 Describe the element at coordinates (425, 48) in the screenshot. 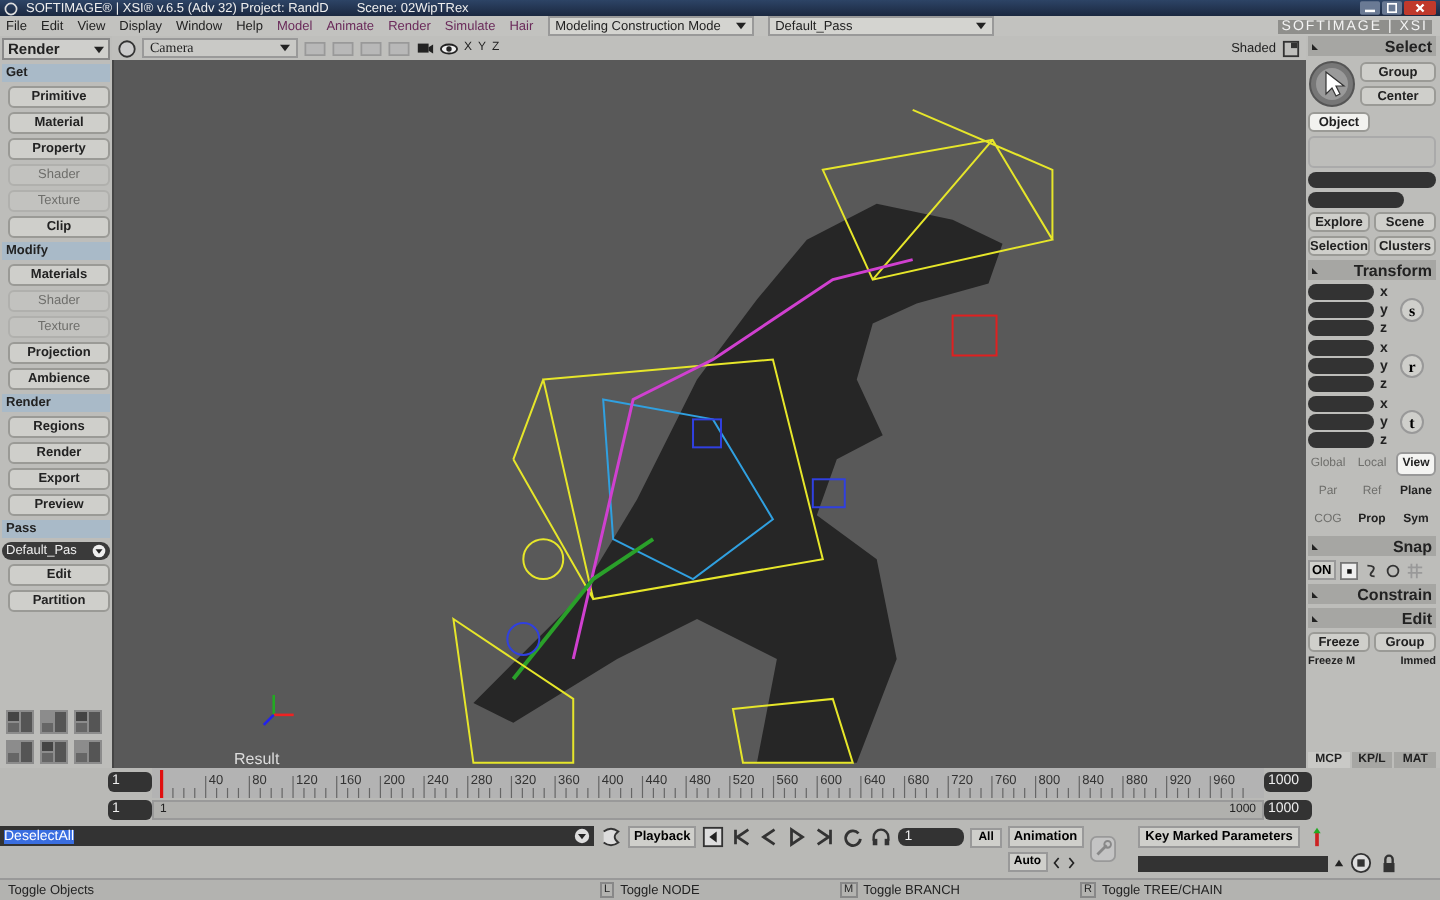

I see `camera-icon` at that location.